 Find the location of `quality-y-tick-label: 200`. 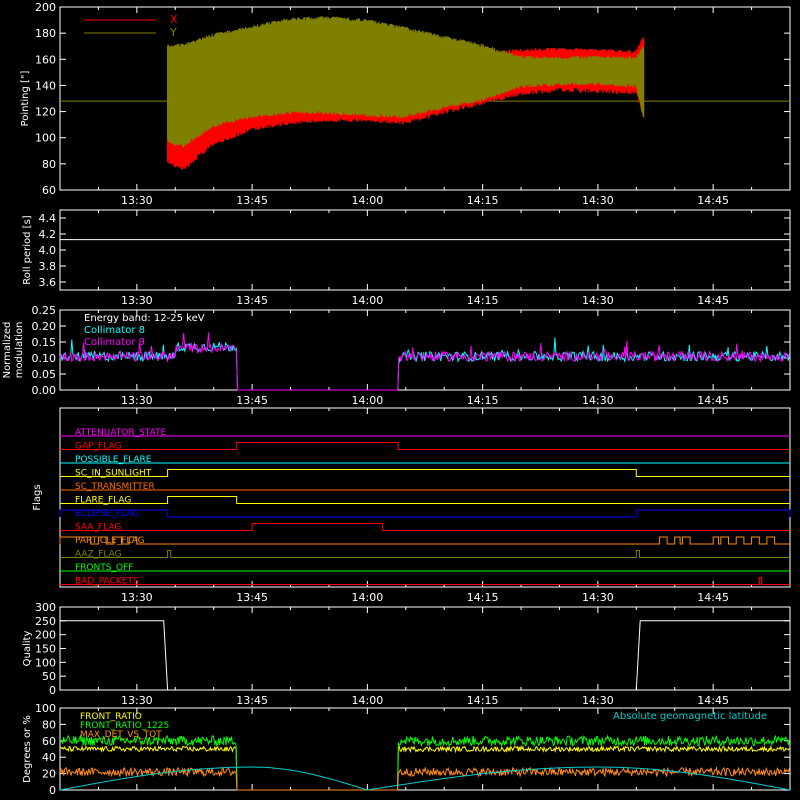

quality-y-tick-label: 200 is located at coordinates (45, 635).